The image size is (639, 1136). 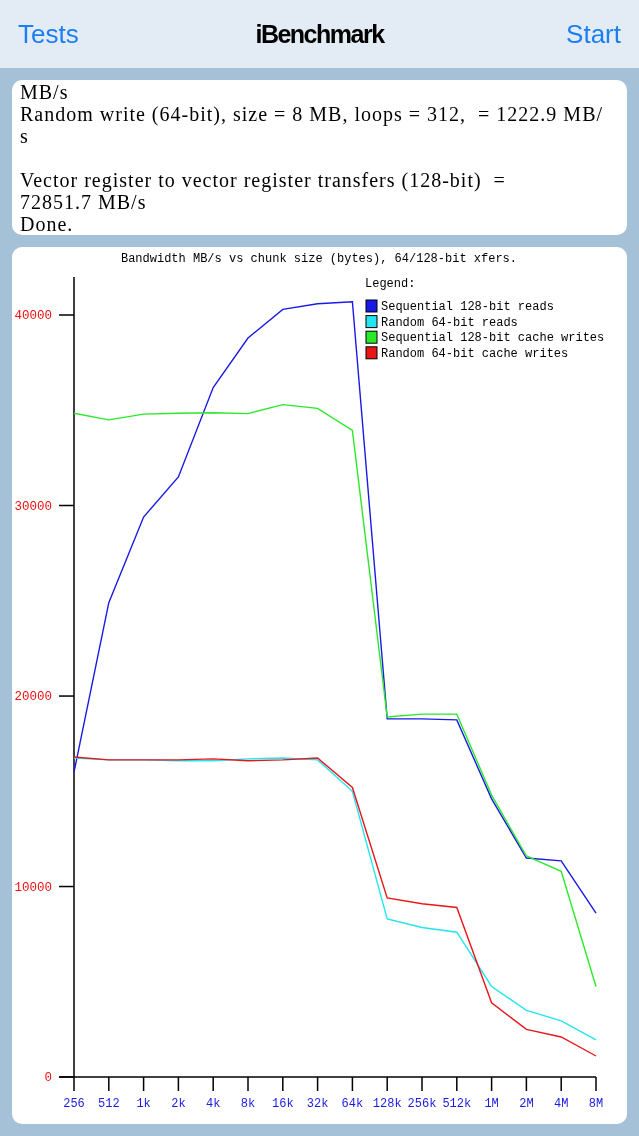 I want to click on x-tick-label: 64k, so click(x=352, y=1104).